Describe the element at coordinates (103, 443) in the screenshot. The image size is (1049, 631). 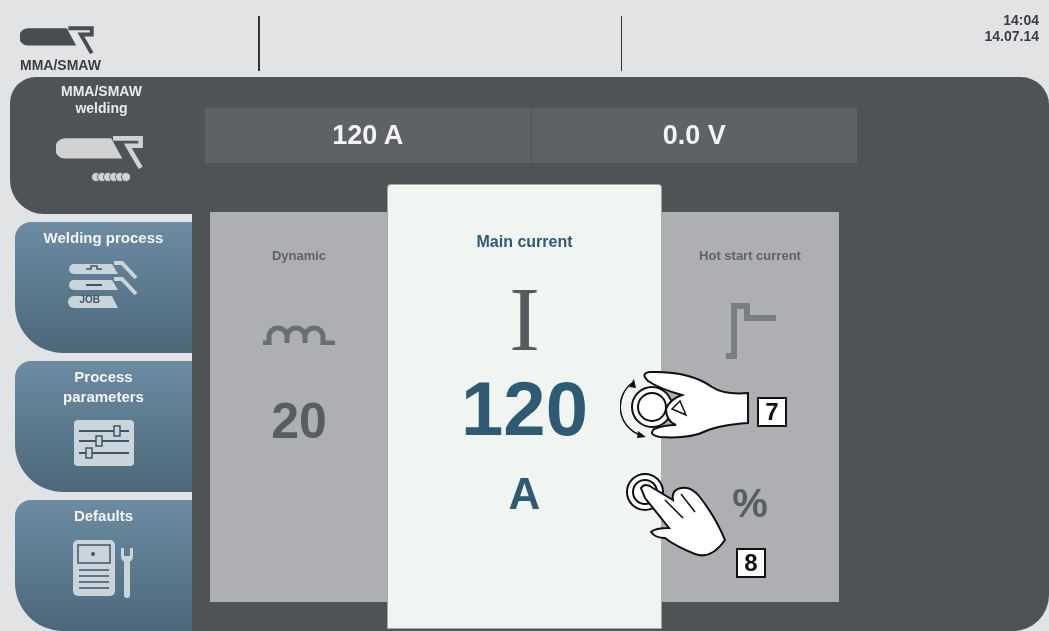
I see `sliders-icon` at that location.